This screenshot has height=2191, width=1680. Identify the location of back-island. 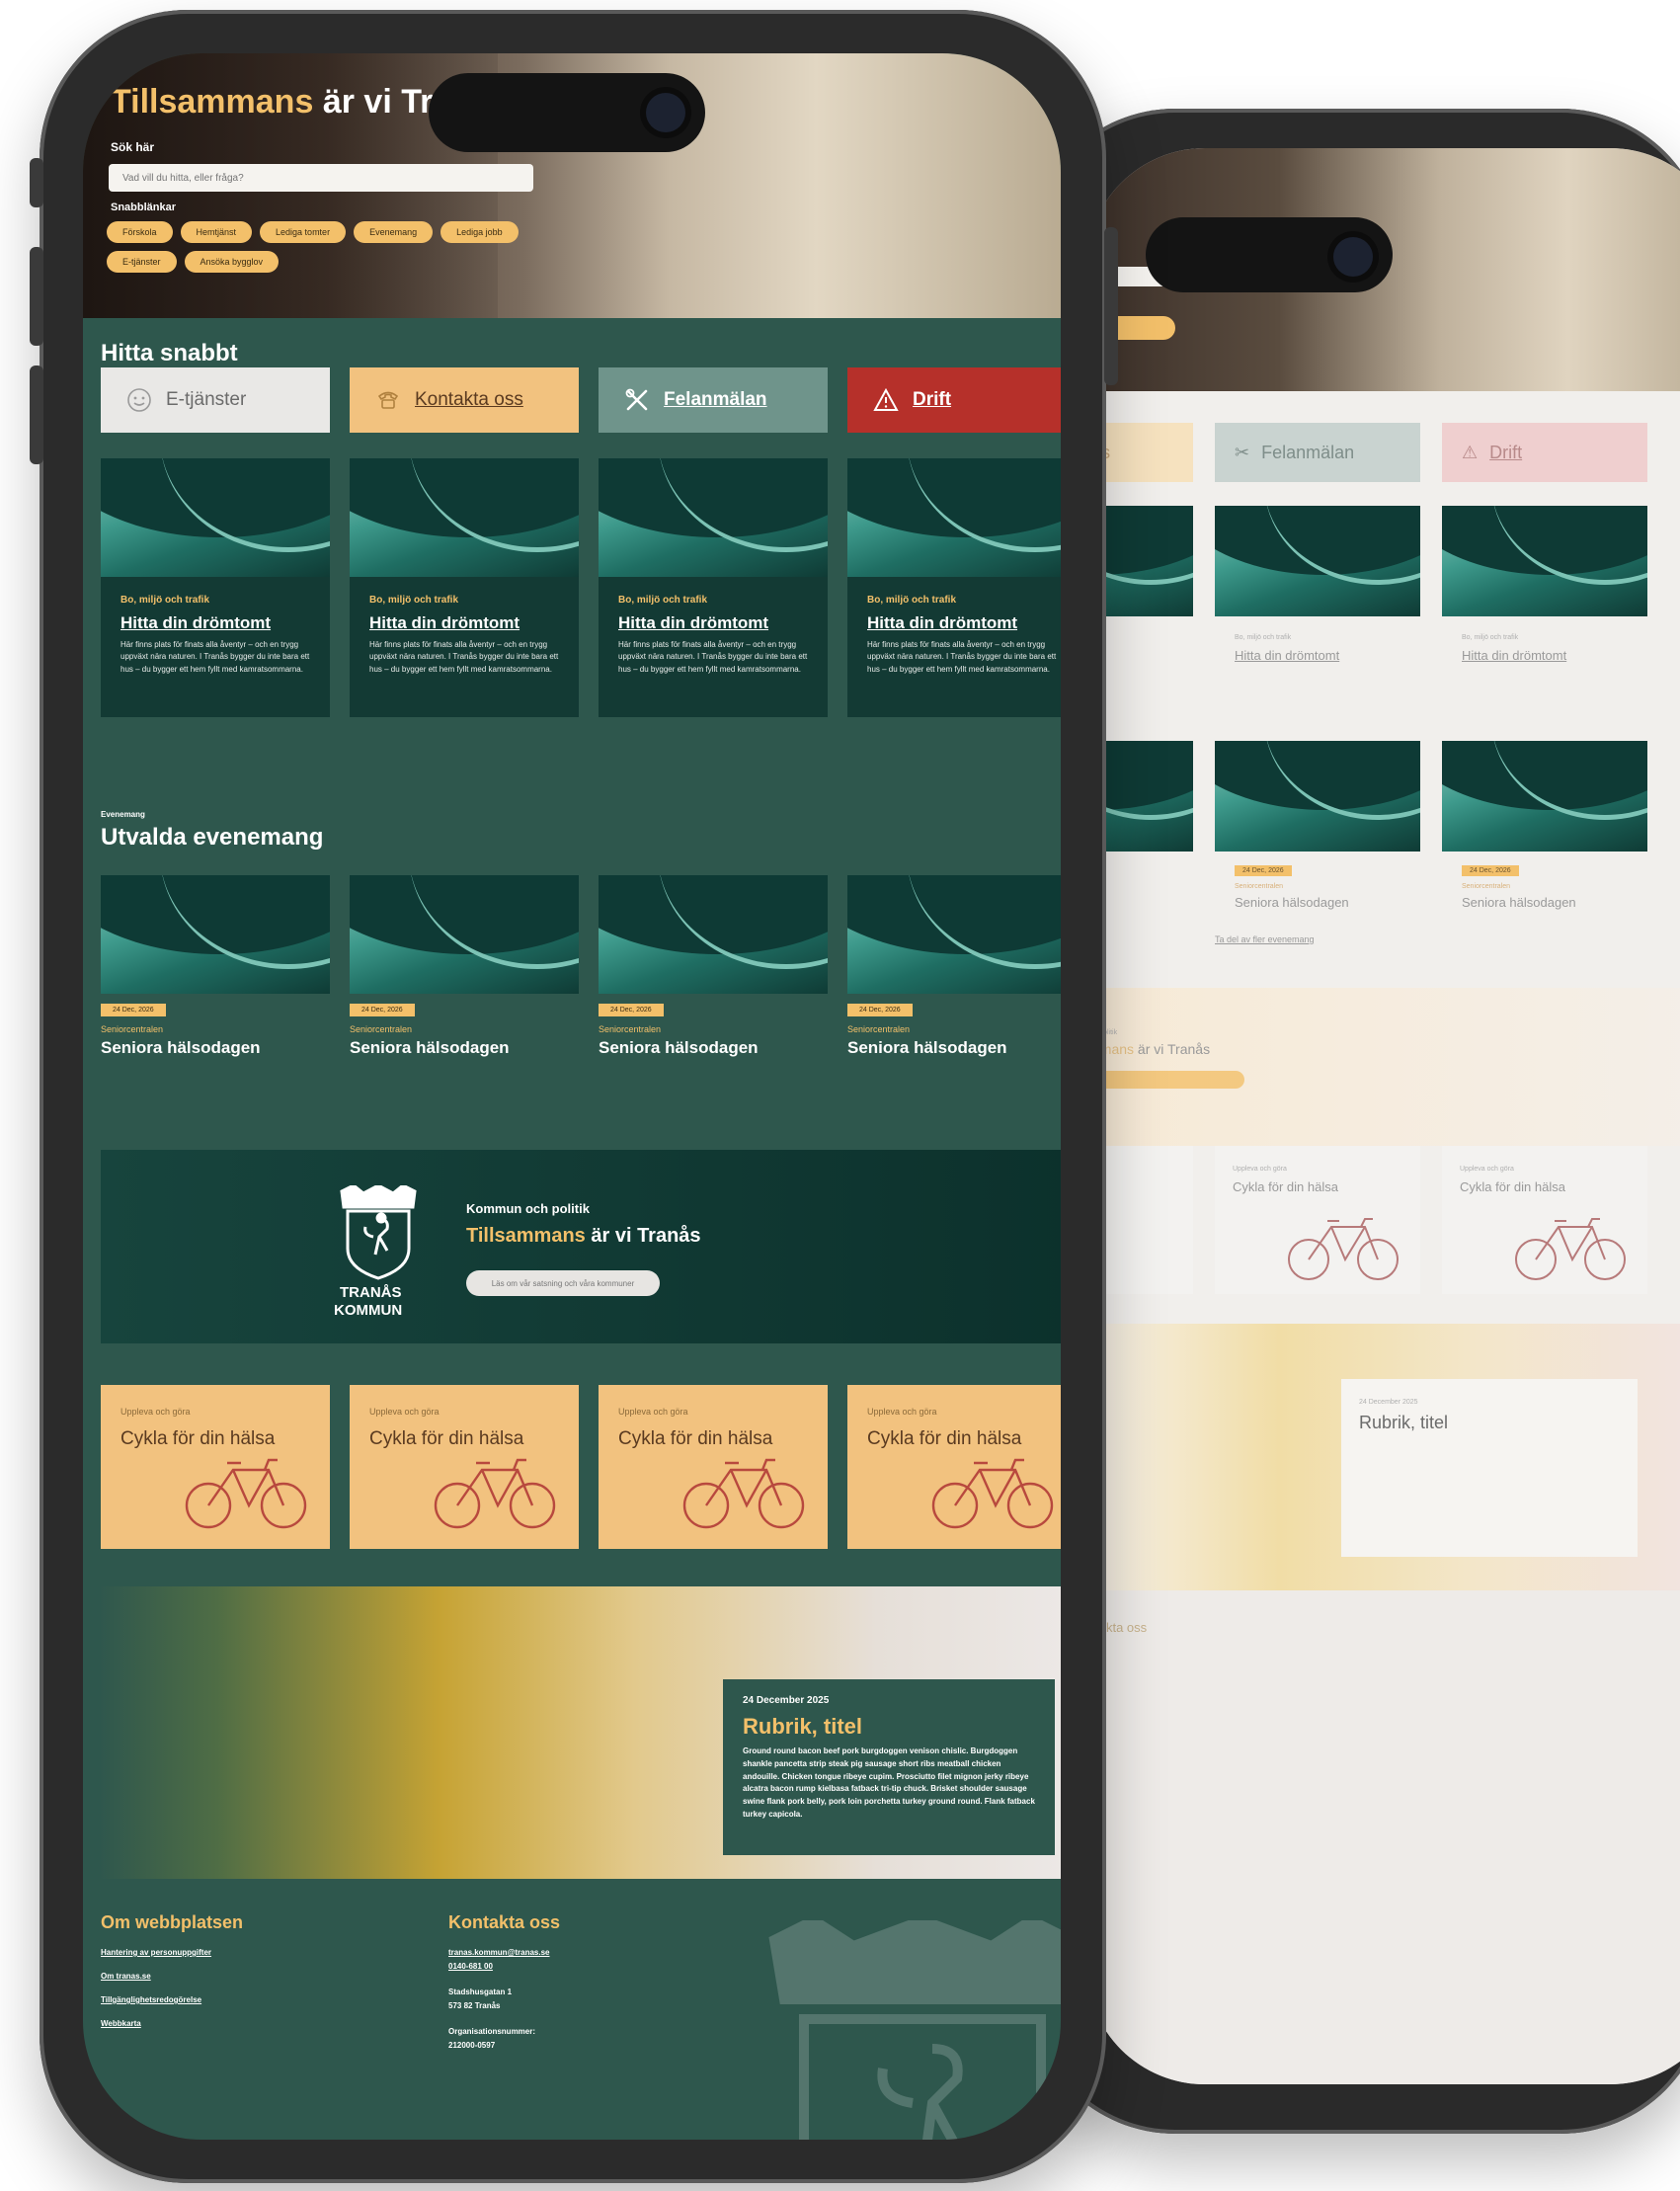
(1269, 255).